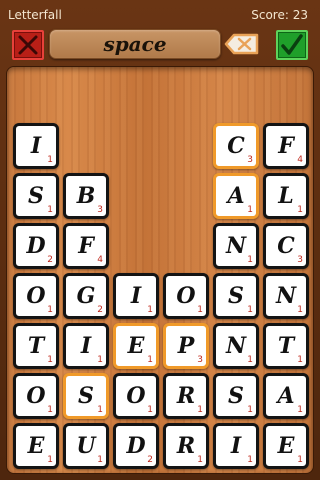 This screenshot has height=480, width=320. I want to click on letter-tile: P3, so click(186, 346).